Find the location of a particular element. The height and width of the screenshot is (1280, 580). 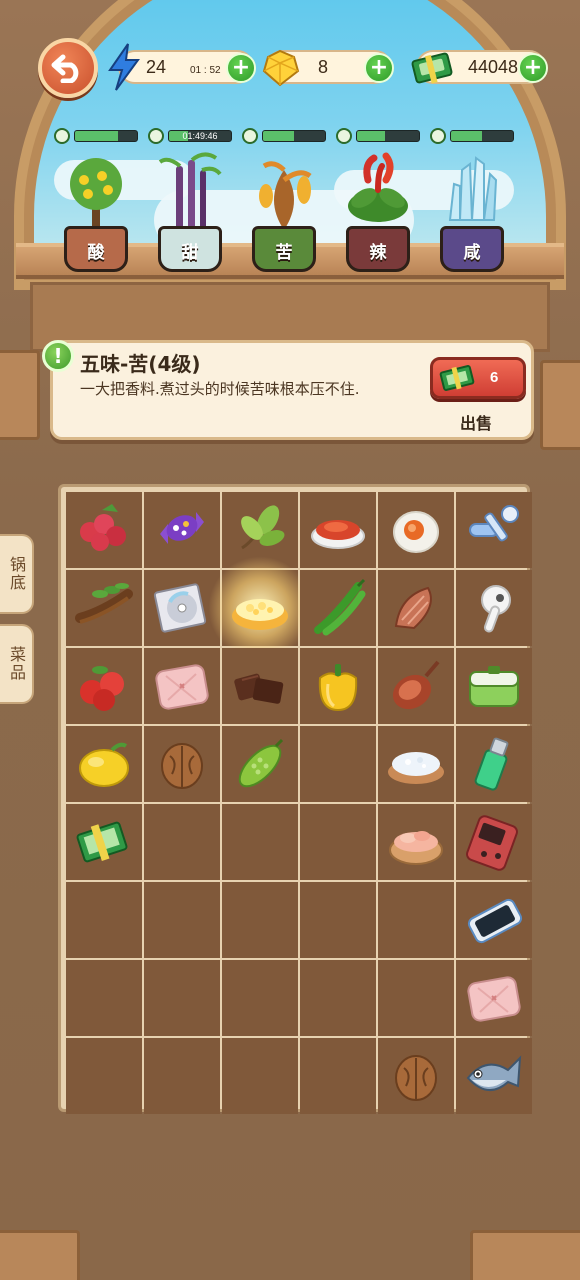

plant-label: 辣 is located at coordinates (378, 253).